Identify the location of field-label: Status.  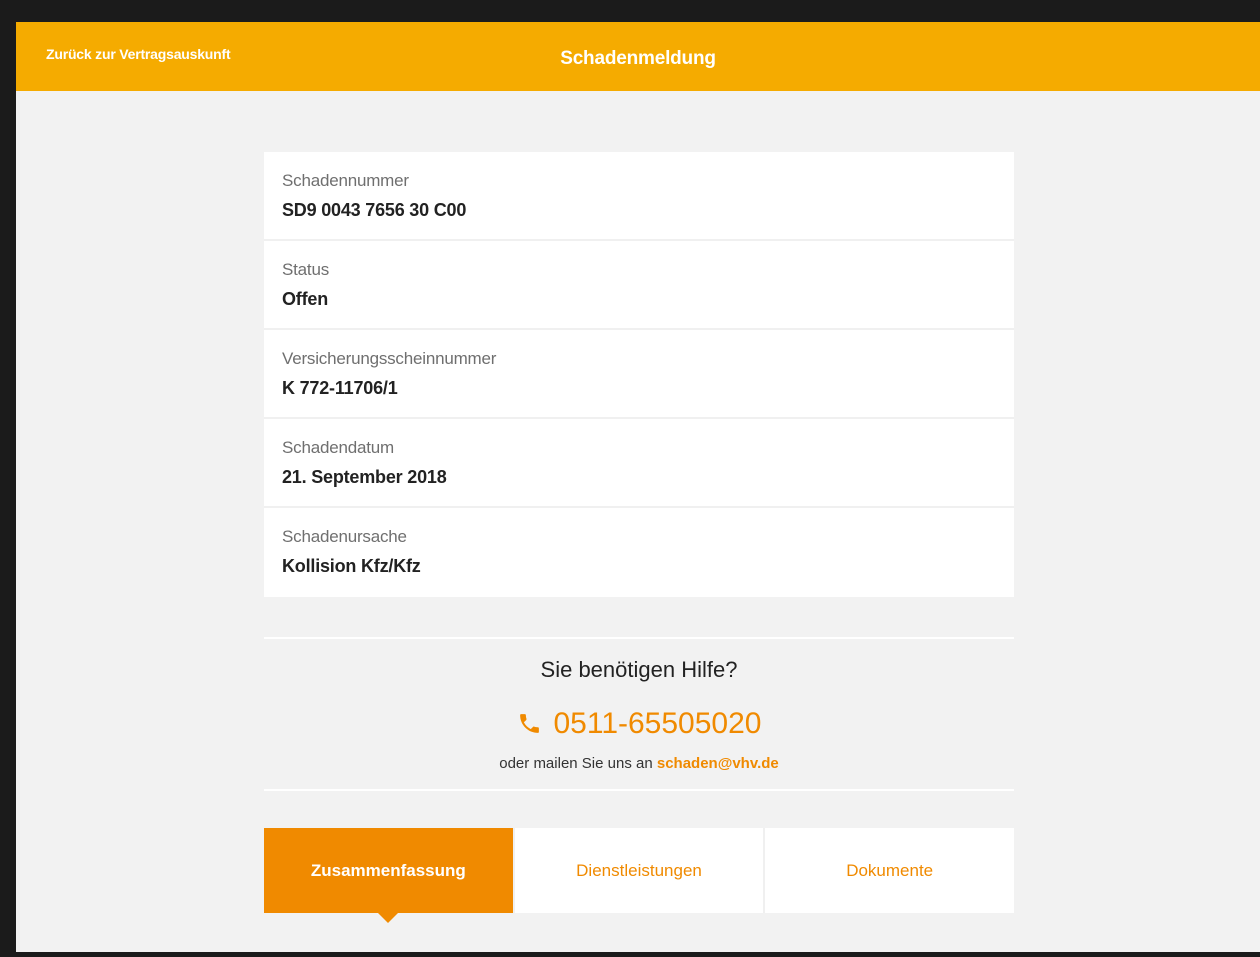
(305, 269).